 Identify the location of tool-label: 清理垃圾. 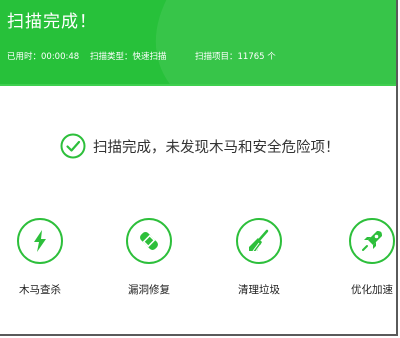
(259, 290).